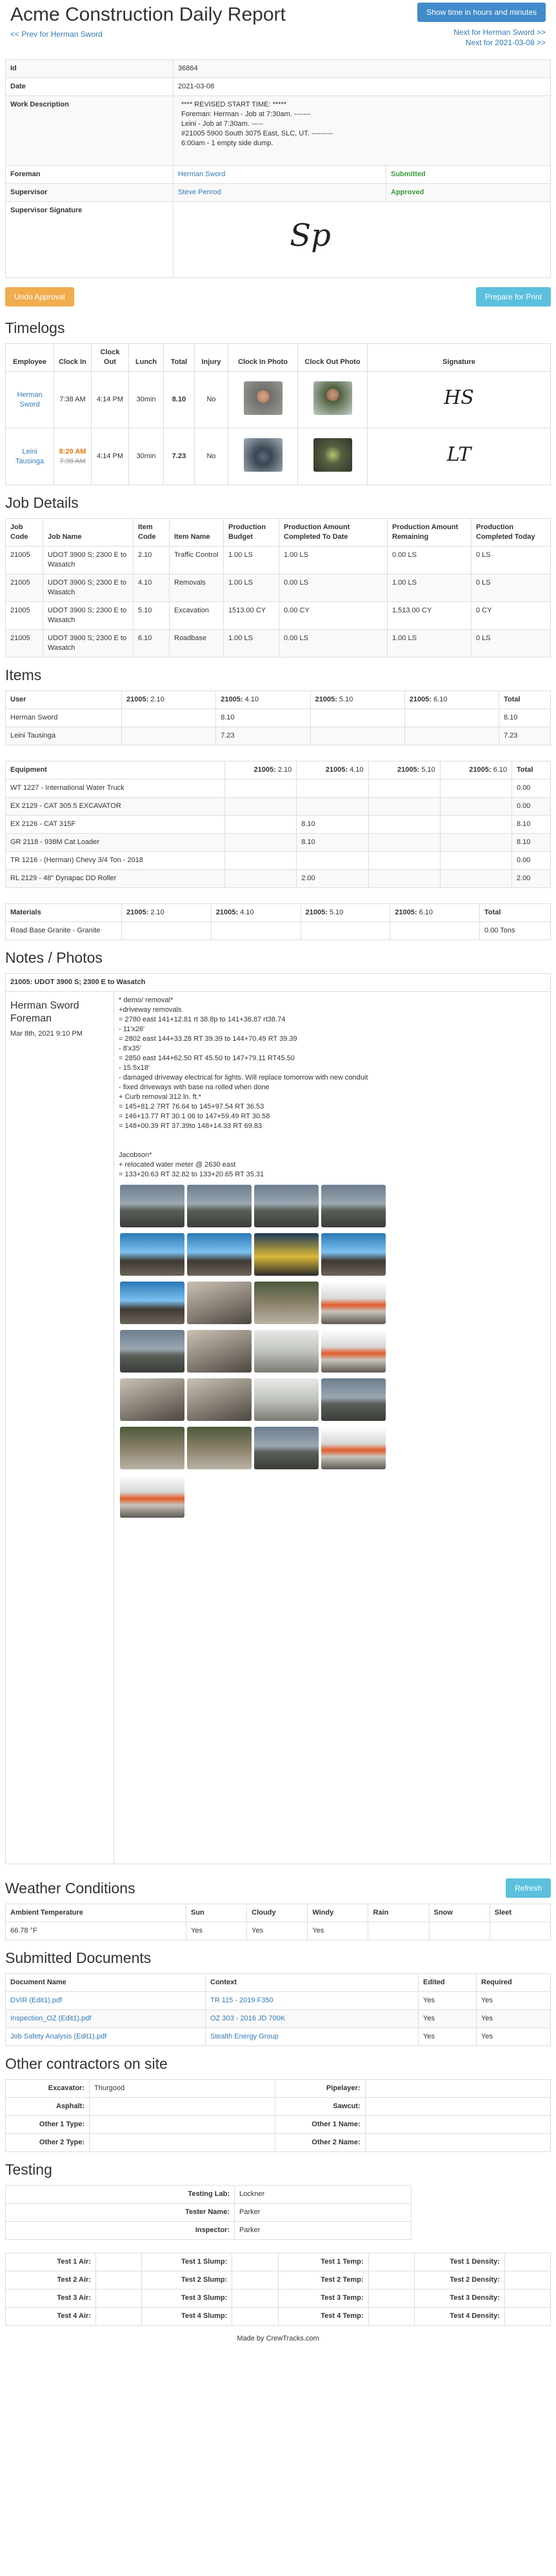 The width and height of the screenshot is (556, 2576). Describe the element at coordinates (520, 1913) in the screenshot. I see `col-header: Sleet` at that location.